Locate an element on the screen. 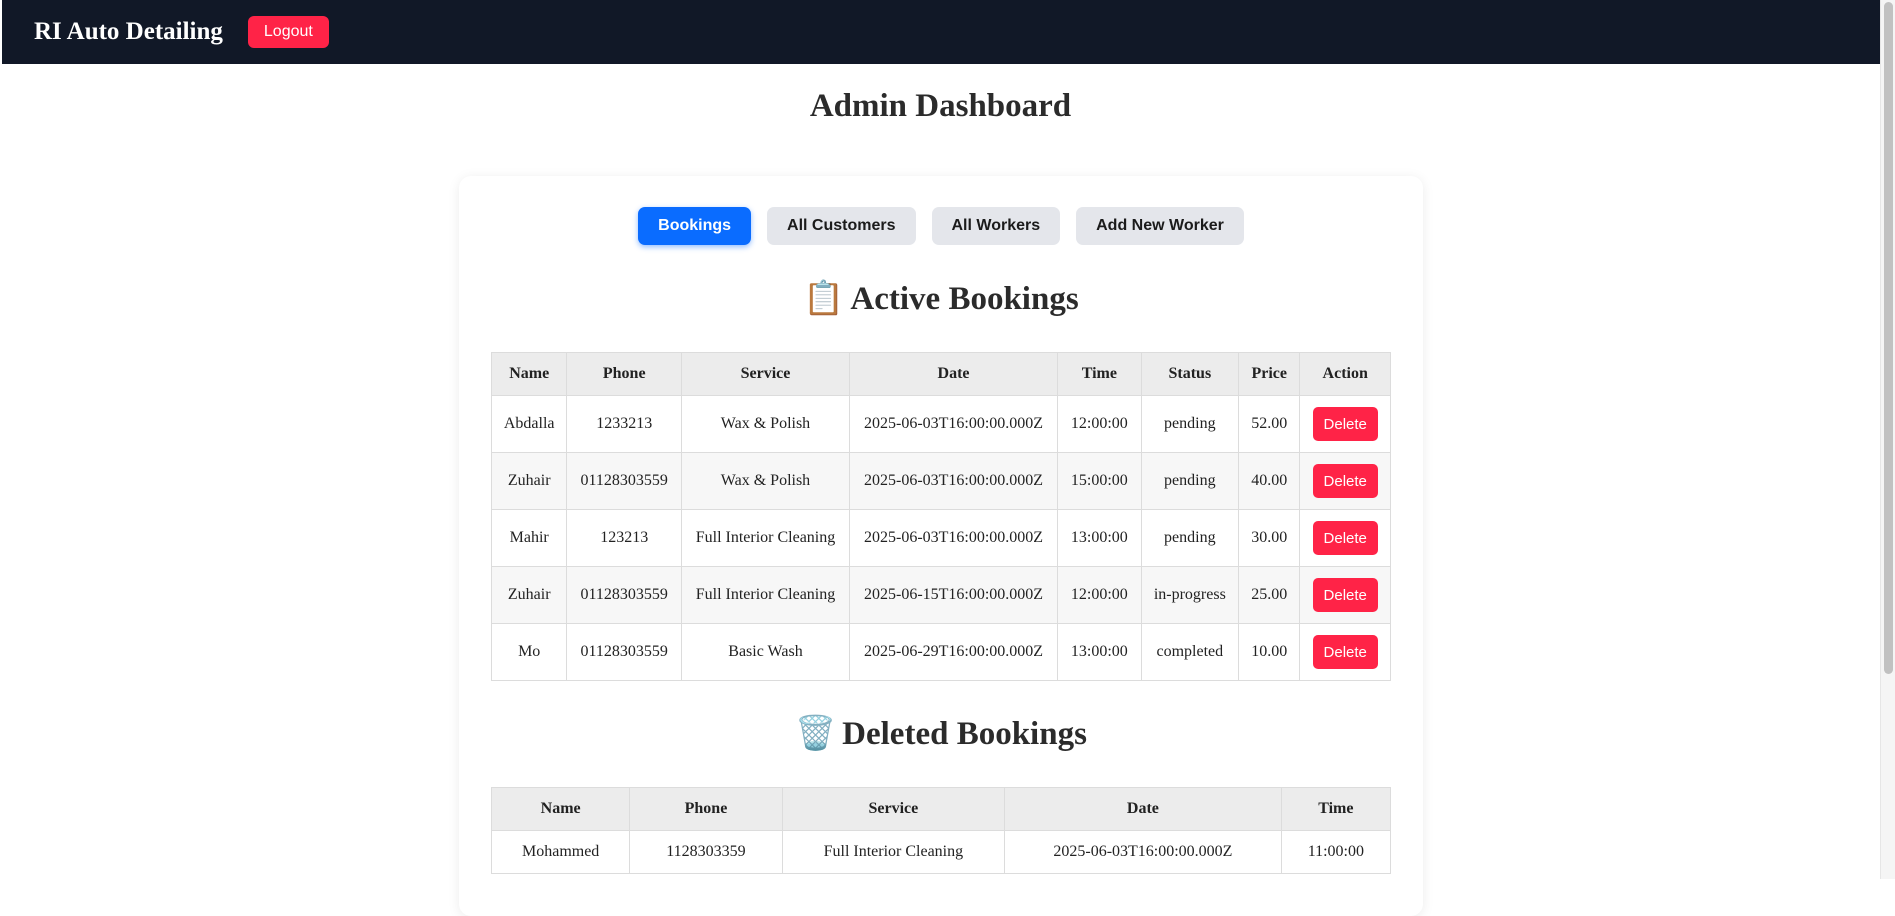  scrollbar-thumb is located at coordinates (1888, 338).